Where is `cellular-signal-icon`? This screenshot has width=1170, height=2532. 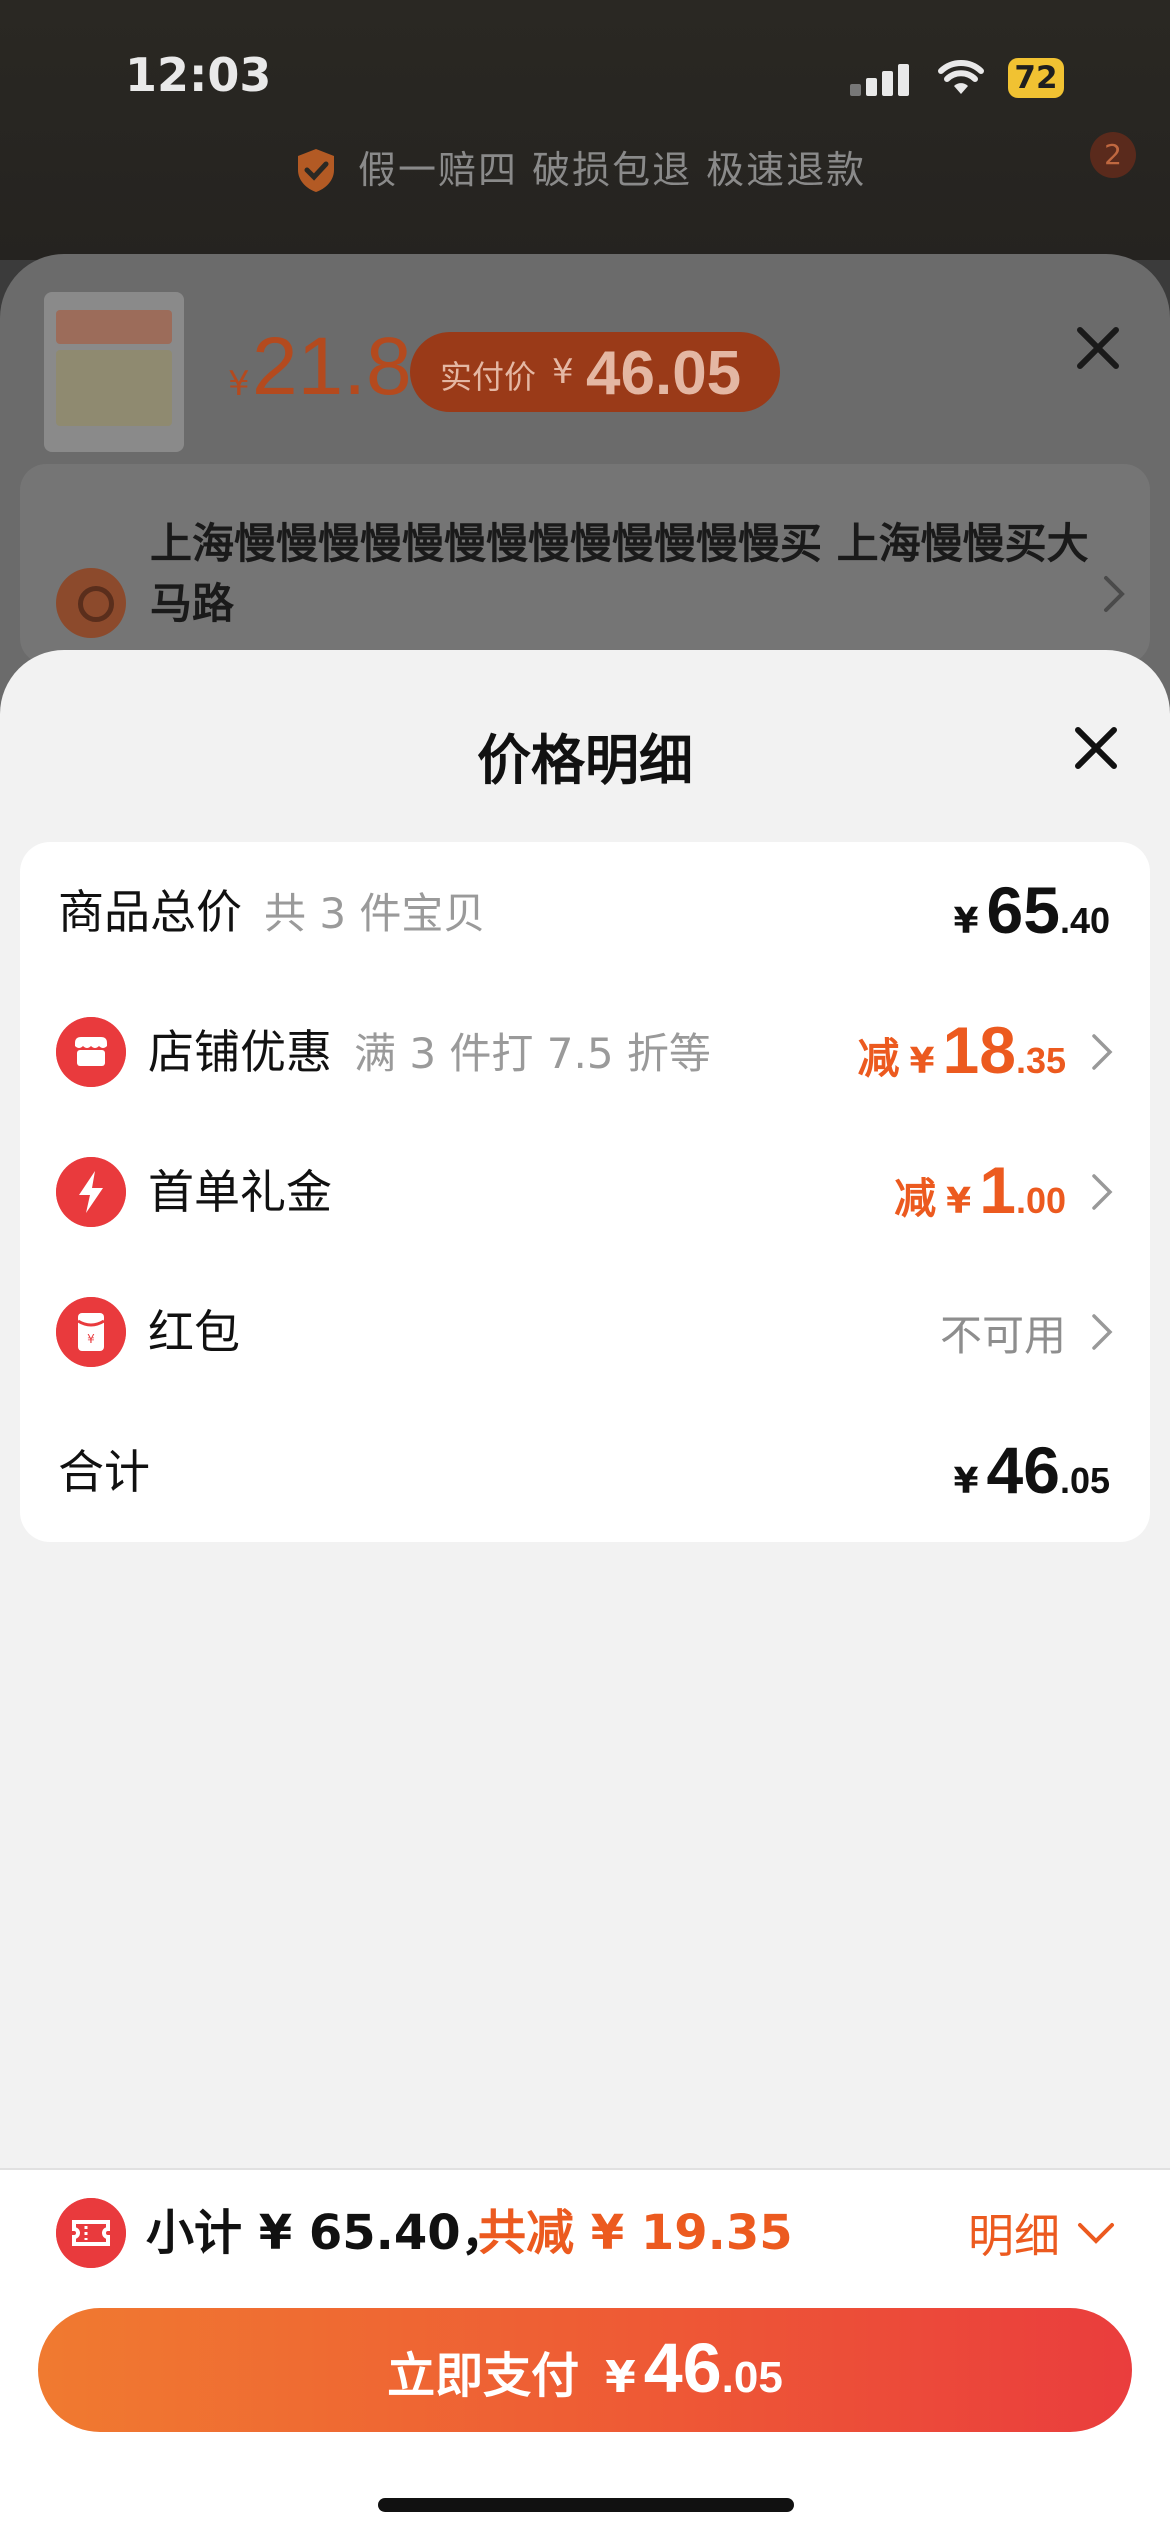 cellular-signal-icon is located at coordinates (880, 79).